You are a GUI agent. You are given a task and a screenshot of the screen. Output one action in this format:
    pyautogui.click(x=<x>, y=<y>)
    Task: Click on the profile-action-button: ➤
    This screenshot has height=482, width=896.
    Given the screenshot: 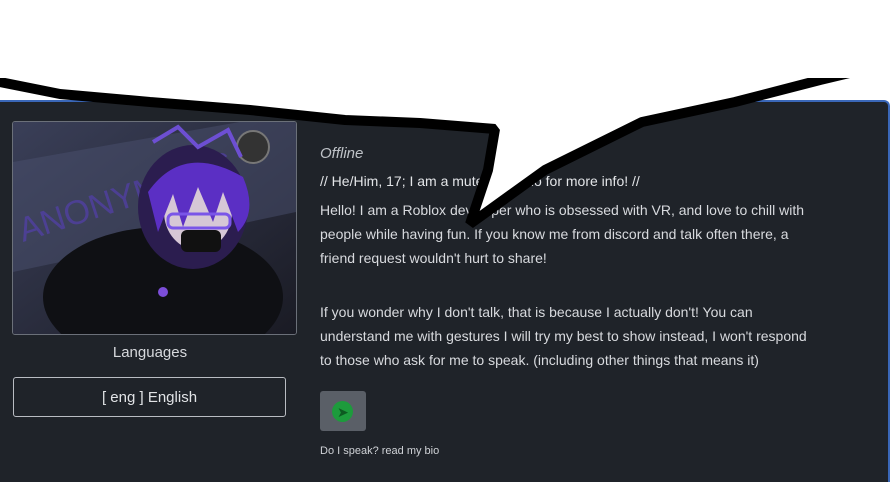 What is the action you would take?
    pyautogui.click(x=343, y=411)
    